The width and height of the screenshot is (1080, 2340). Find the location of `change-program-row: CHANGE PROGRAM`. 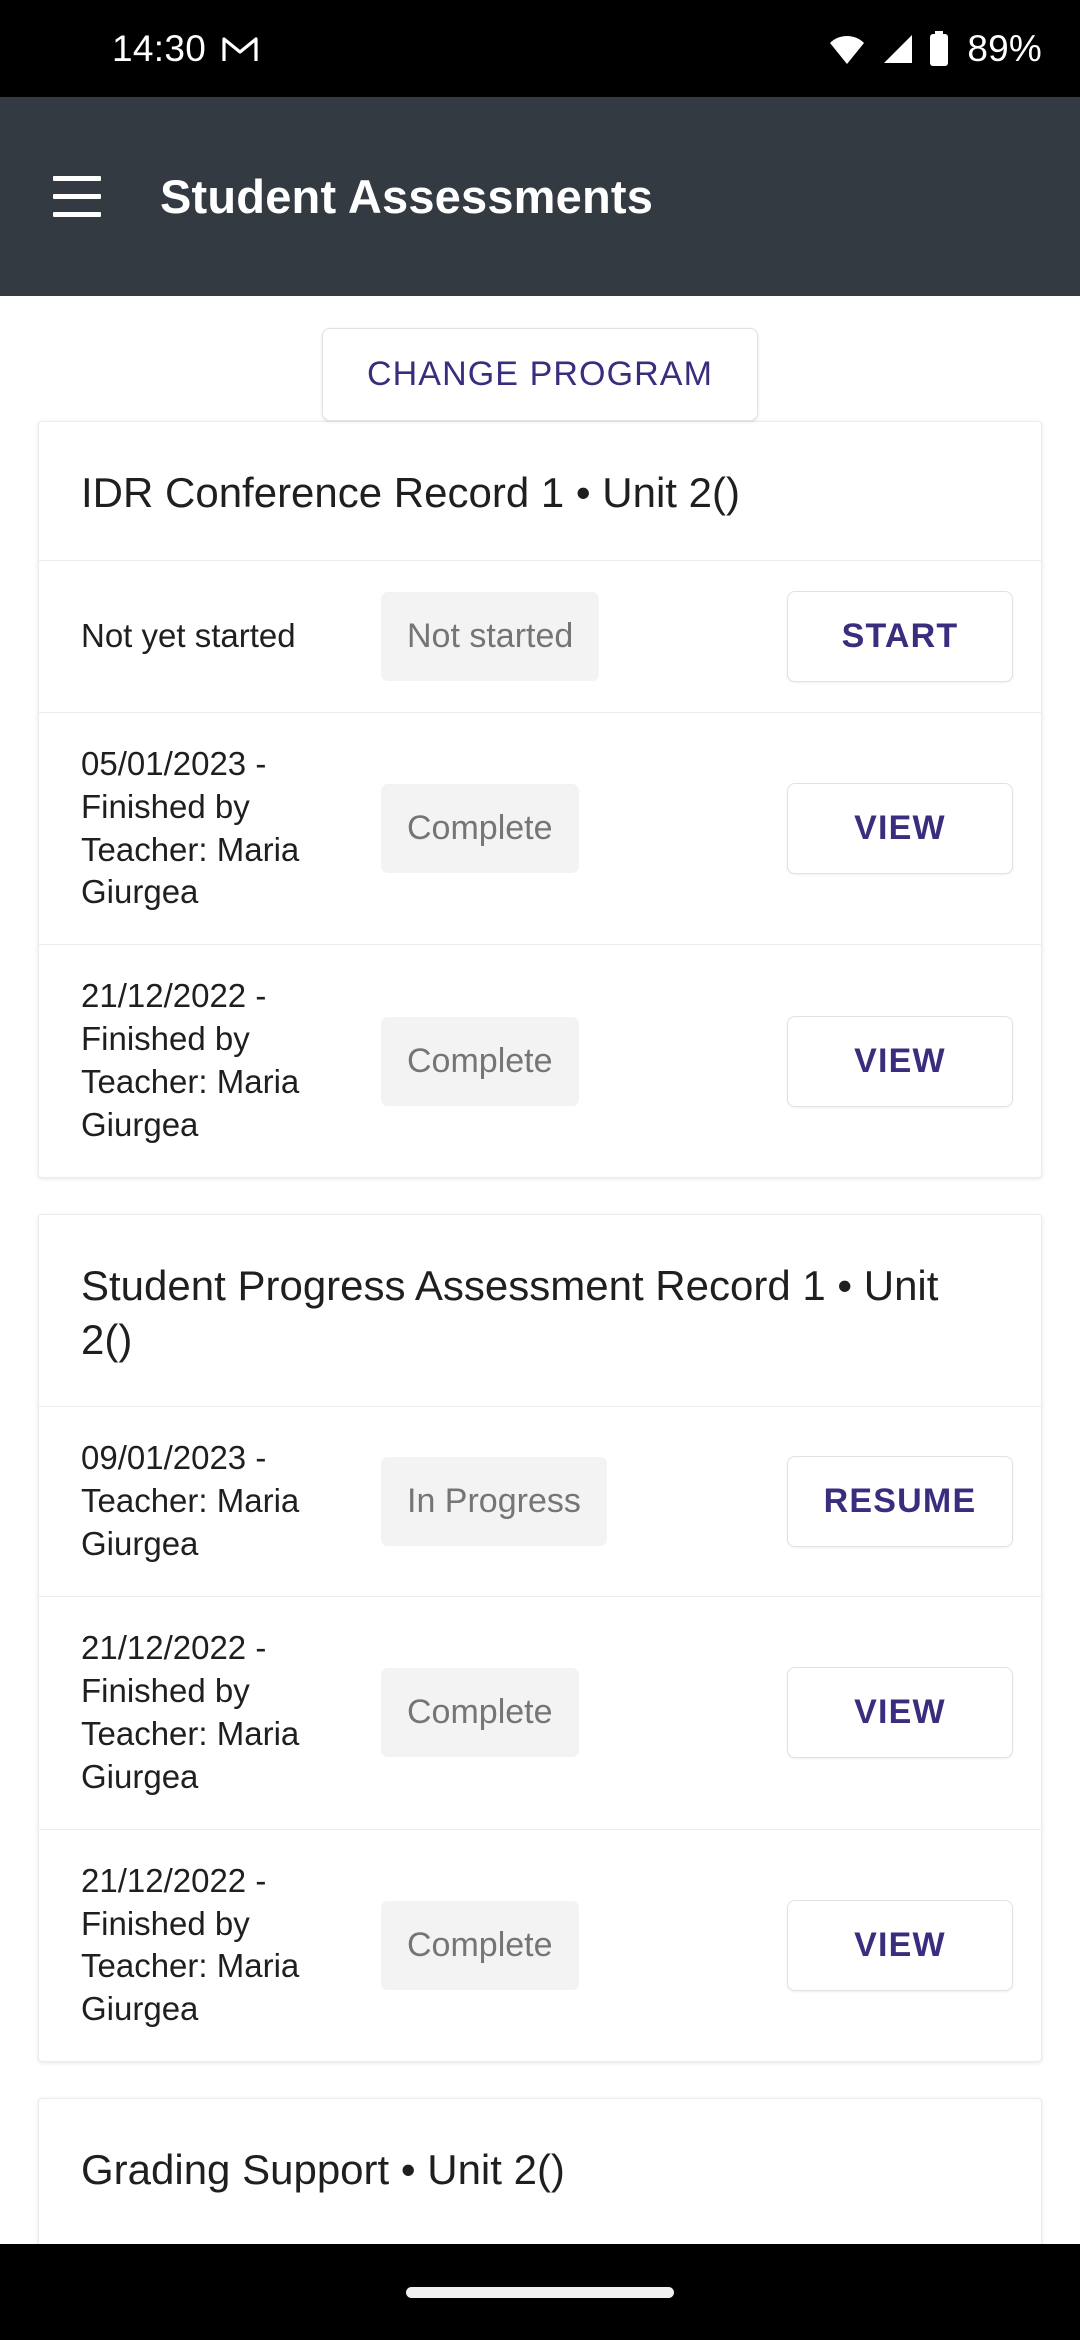

change-program-row: CHANGE PROGRAM is located at coordinates (540, 358).